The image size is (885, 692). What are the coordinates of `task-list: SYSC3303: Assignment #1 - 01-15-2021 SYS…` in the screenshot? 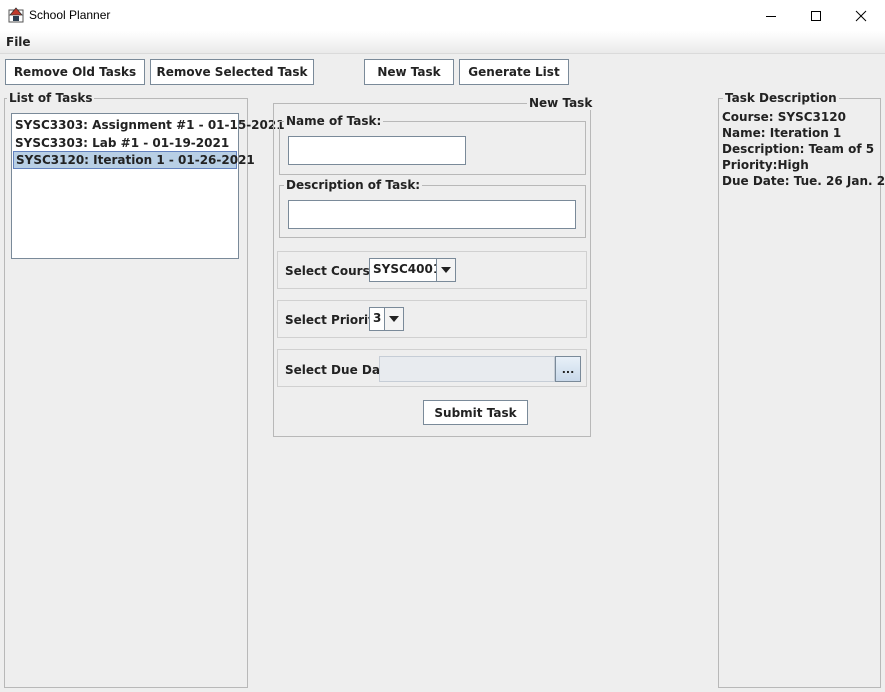 It's located at (148, 186).